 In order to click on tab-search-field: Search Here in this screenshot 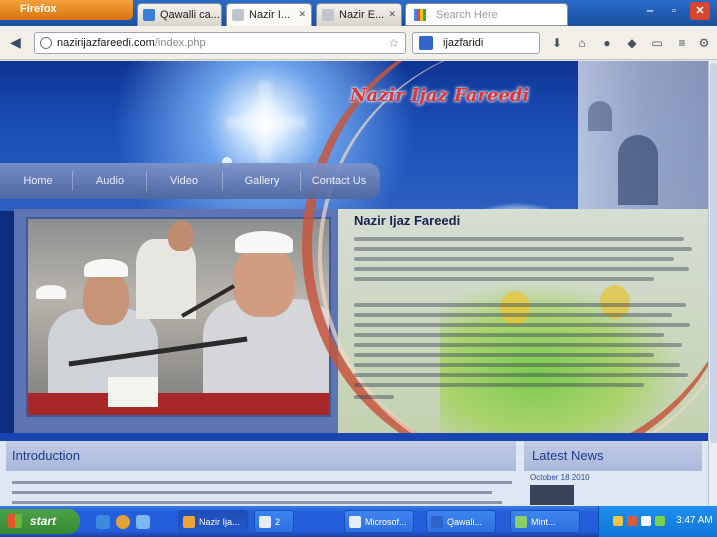, I will do `click(486, 14)`.